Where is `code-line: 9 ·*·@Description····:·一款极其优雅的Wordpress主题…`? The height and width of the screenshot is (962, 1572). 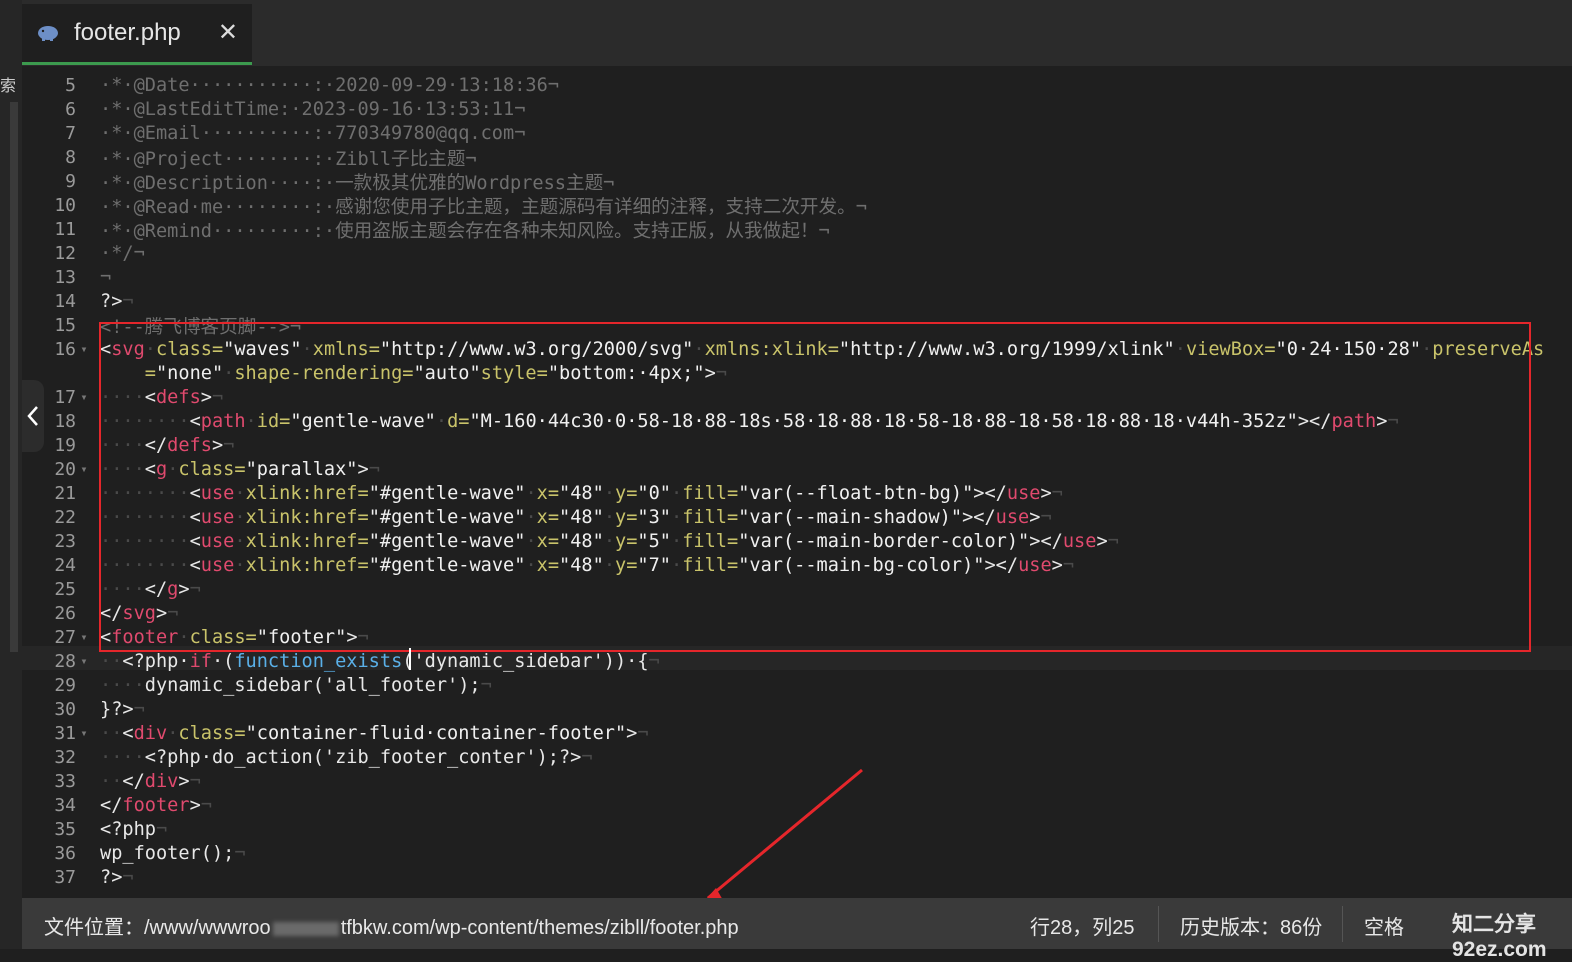 code-line: 9 ·*·@Description····:·一款极其优雅的Wordpress主题… is located at coordinates (797, 181).